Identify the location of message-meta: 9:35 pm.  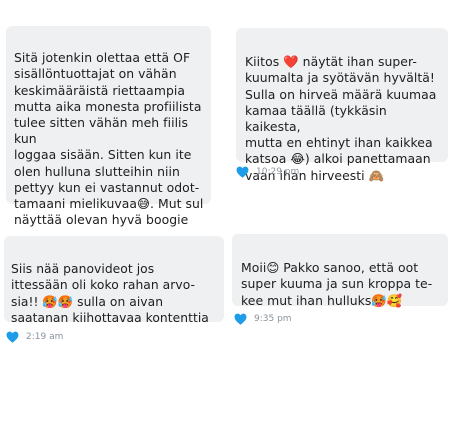
(263, 319).